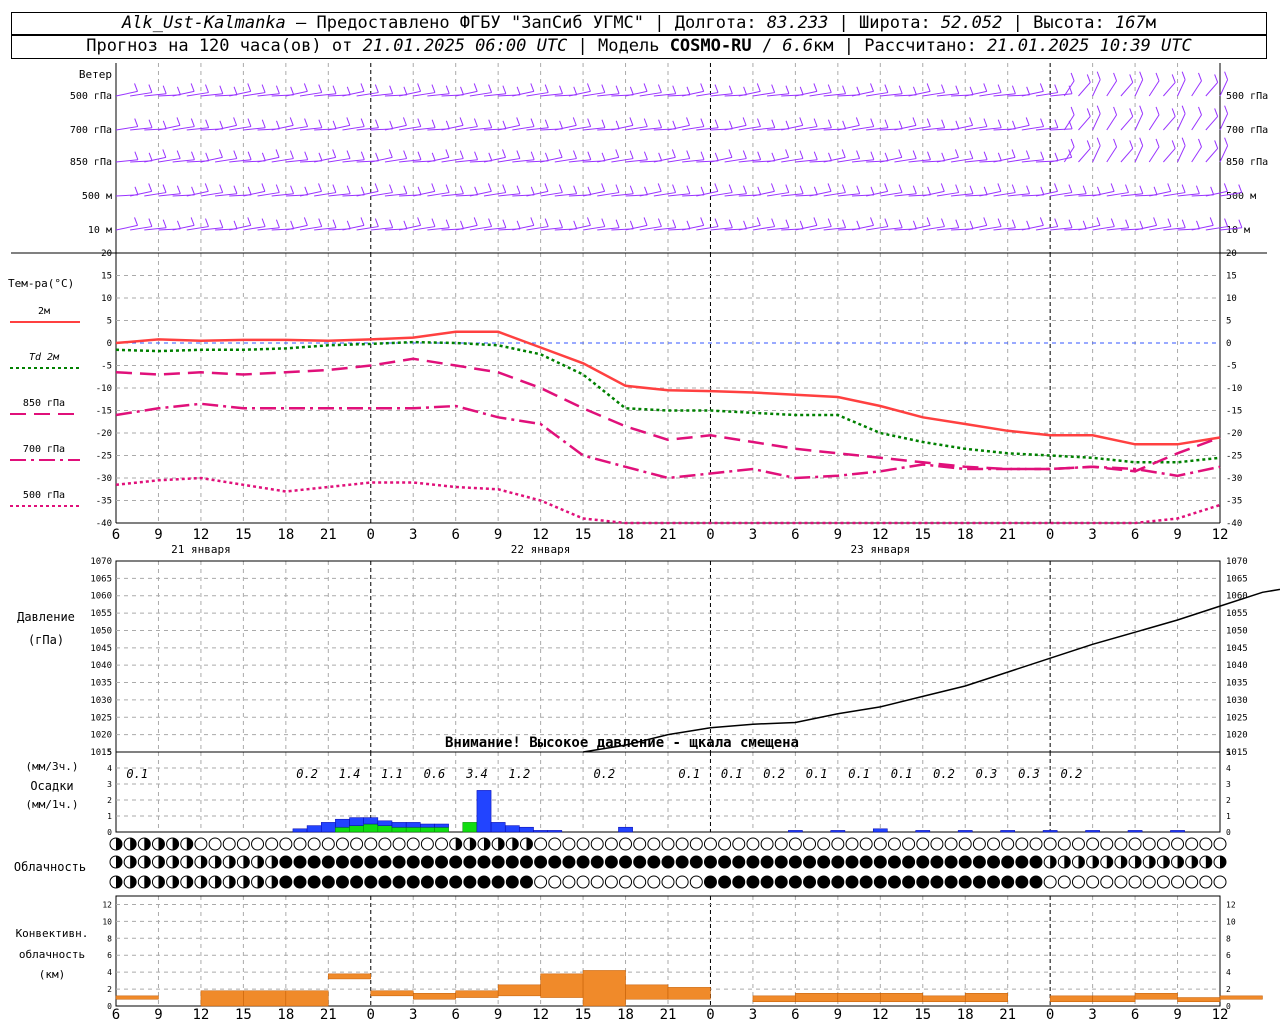  What do you see at coordinates (52, 804) in the screenshot?
I see `precip-unit-1h: (мм/1ч.)` at bounding box center [52, 804].